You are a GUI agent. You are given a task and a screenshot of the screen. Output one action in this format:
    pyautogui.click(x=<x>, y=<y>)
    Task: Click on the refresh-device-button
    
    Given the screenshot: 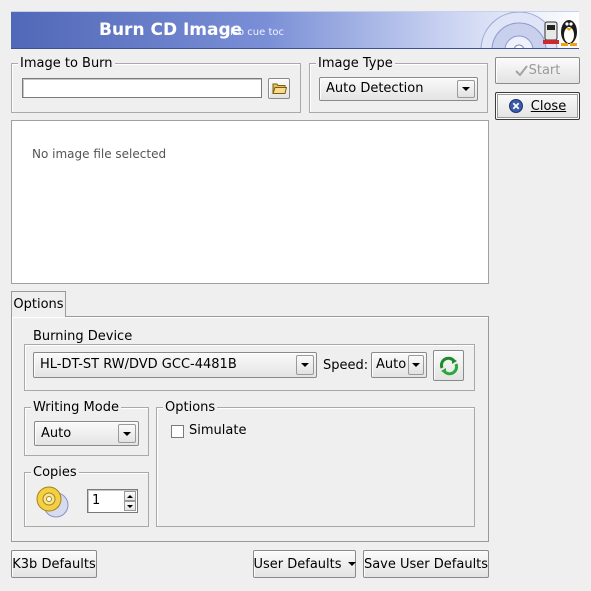 What is the action you would take?
    pyautogui.click(x=448, y=365)
    